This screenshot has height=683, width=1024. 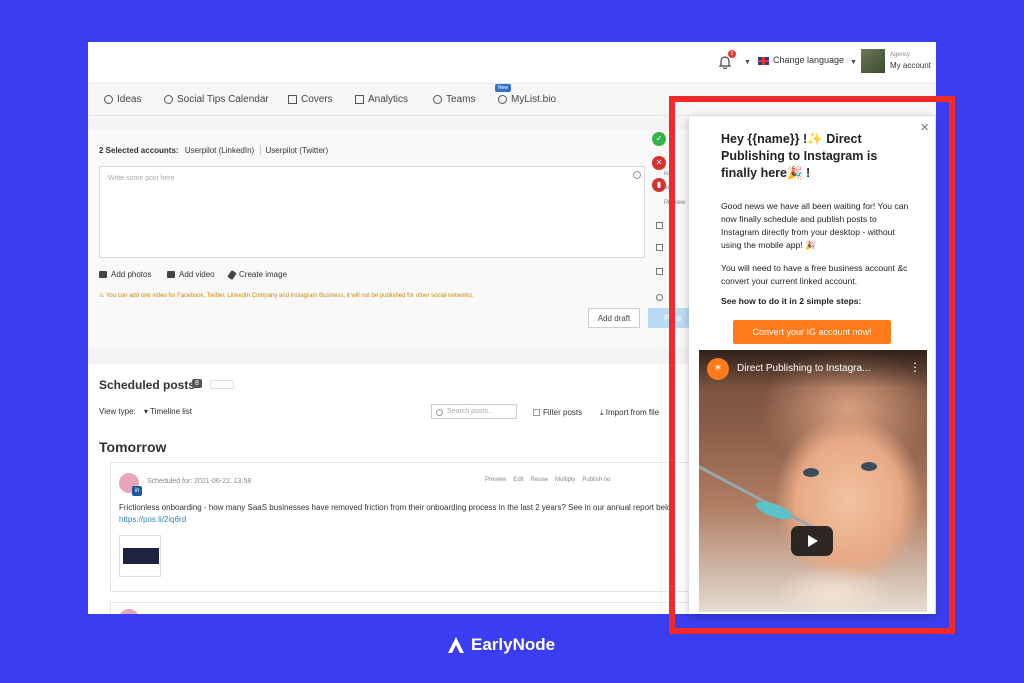 What do you see at coordinates (659, 163) in the screenshot?
I see `close-icon: ✕` at bounding box center [659, 163].